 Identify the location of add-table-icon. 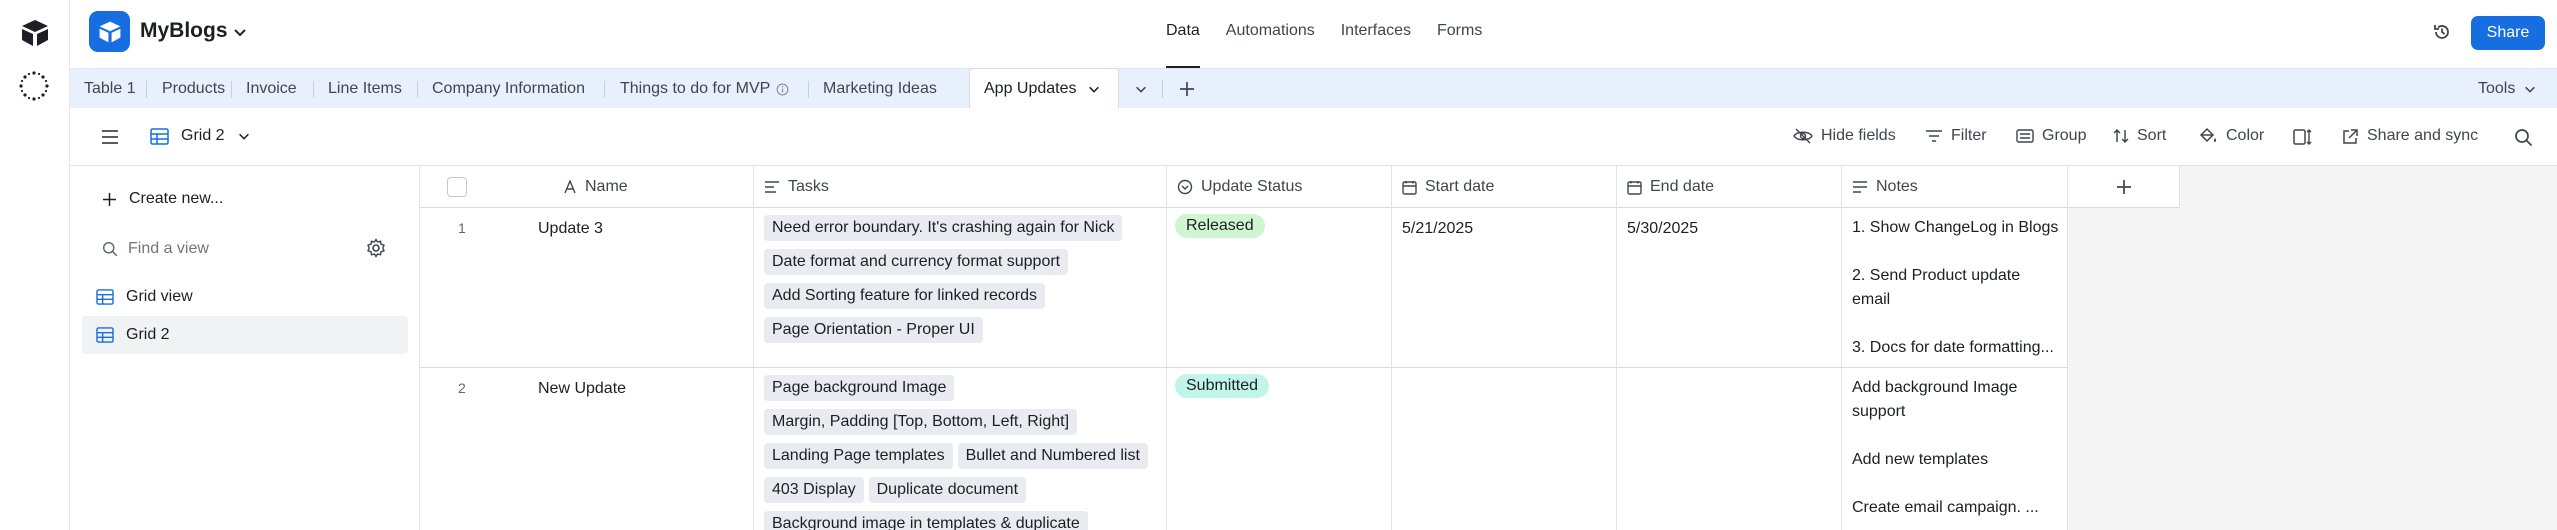
(1187, 89).